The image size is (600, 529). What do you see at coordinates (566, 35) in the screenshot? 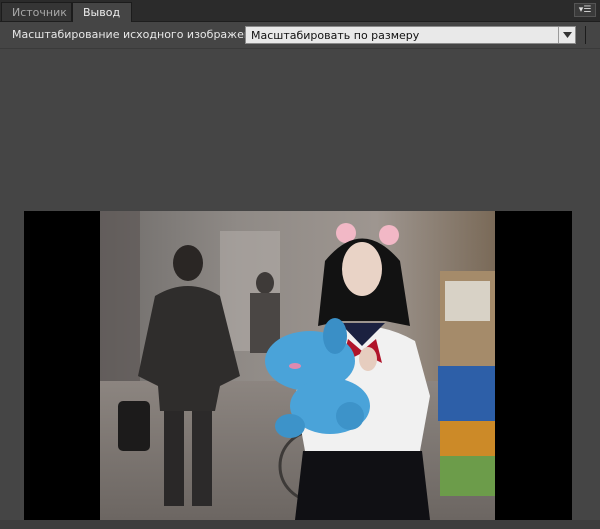
I see `chevron-down-icon` at bounding box center [566, 35].